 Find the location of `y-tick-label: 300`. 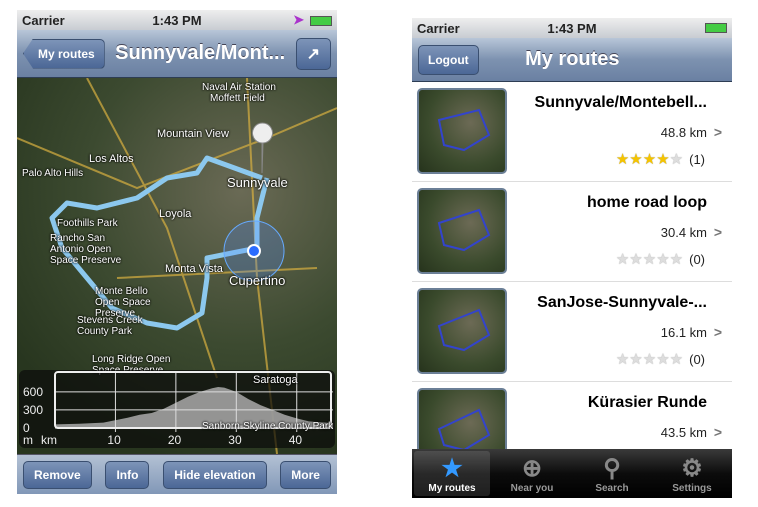

y-tick-label: 300 is located at coordinates (33, 410).